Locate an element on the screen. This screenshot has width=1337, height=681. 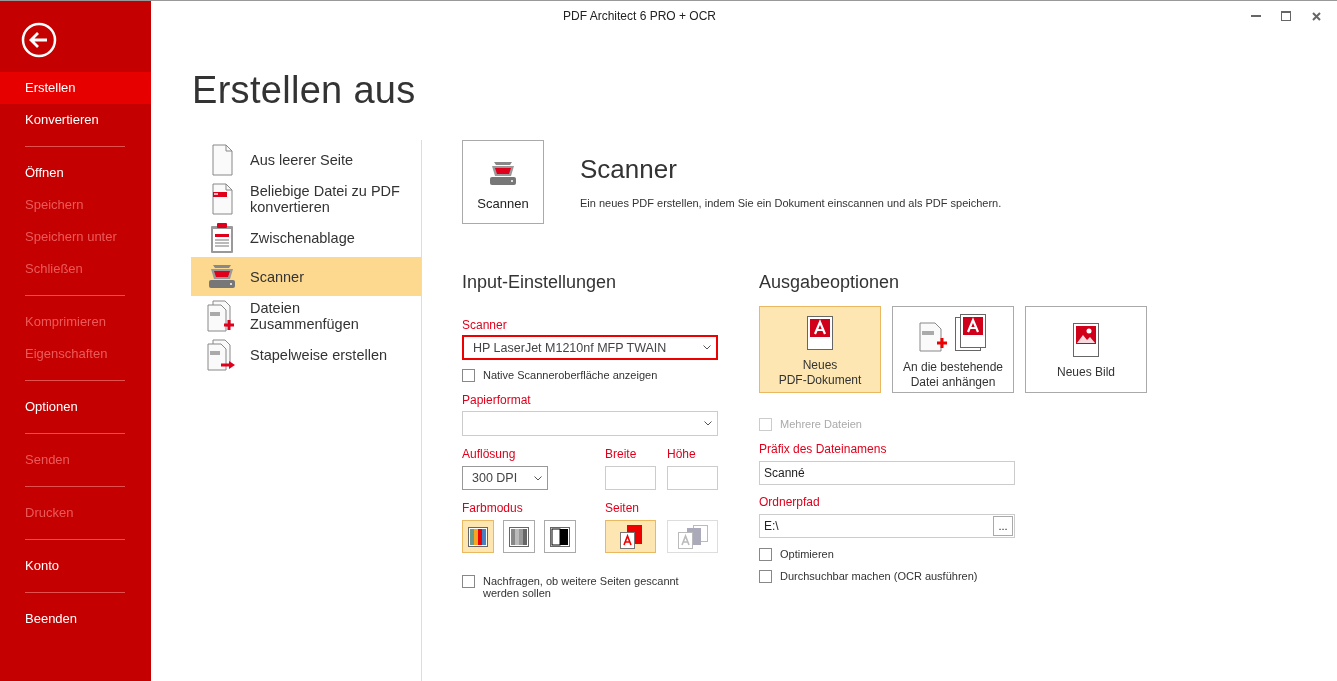
checkbox-label: Optimieren is located at coordinates (807, 554).